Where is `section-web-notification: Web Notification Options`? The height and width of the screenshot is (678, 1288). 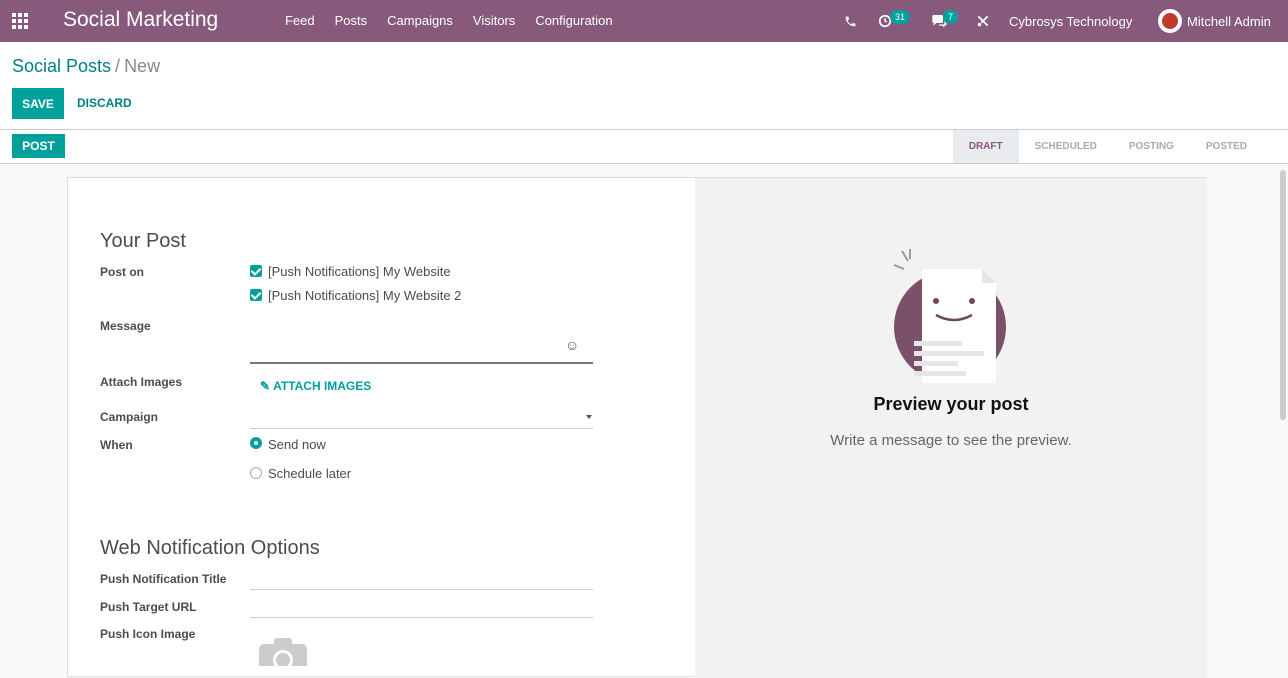 section-web-notification: Web Notification Options is located at coordinates (210, 548).